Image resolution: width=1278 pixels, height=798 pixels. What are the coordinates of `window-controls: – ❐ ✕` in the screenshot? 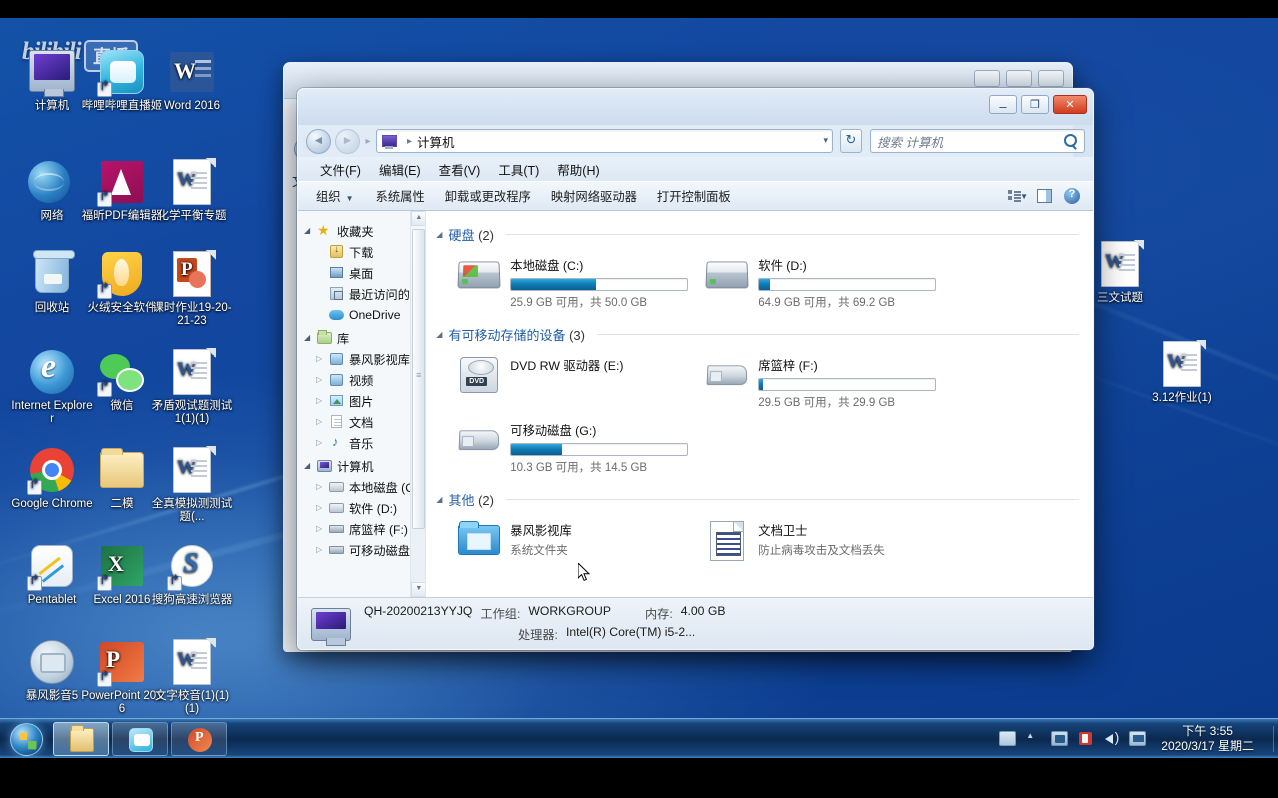 It's located at (1038, 104).